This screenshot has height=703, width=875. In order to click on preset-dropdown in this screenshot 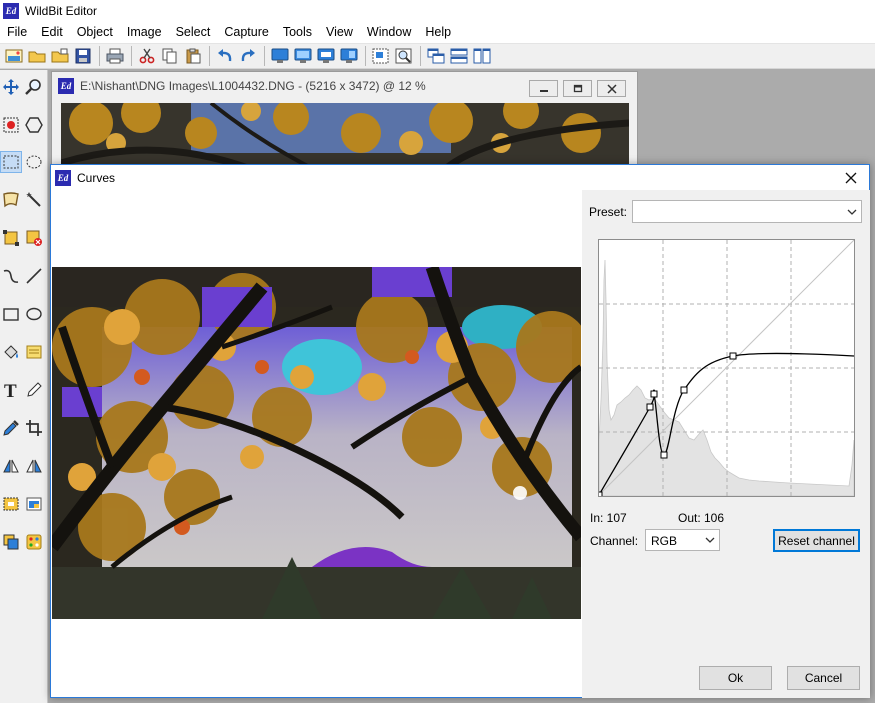, I will do `click(747, 211)`.